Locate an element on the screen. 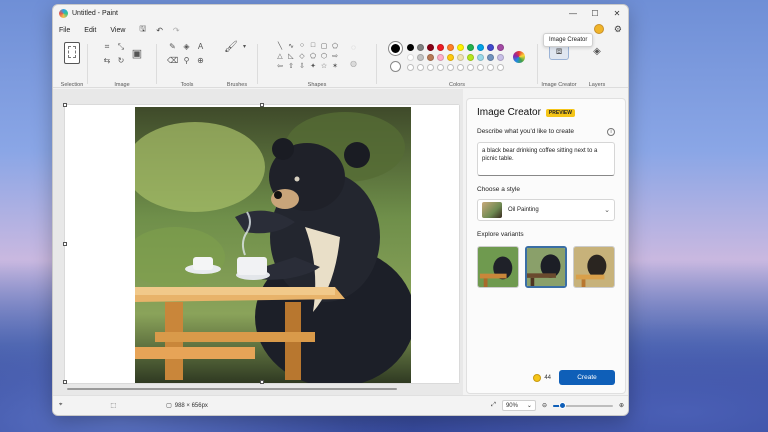 This screenshot has height=432, width=768. undo-icon: ↶ is located at coordinates (159, 30).